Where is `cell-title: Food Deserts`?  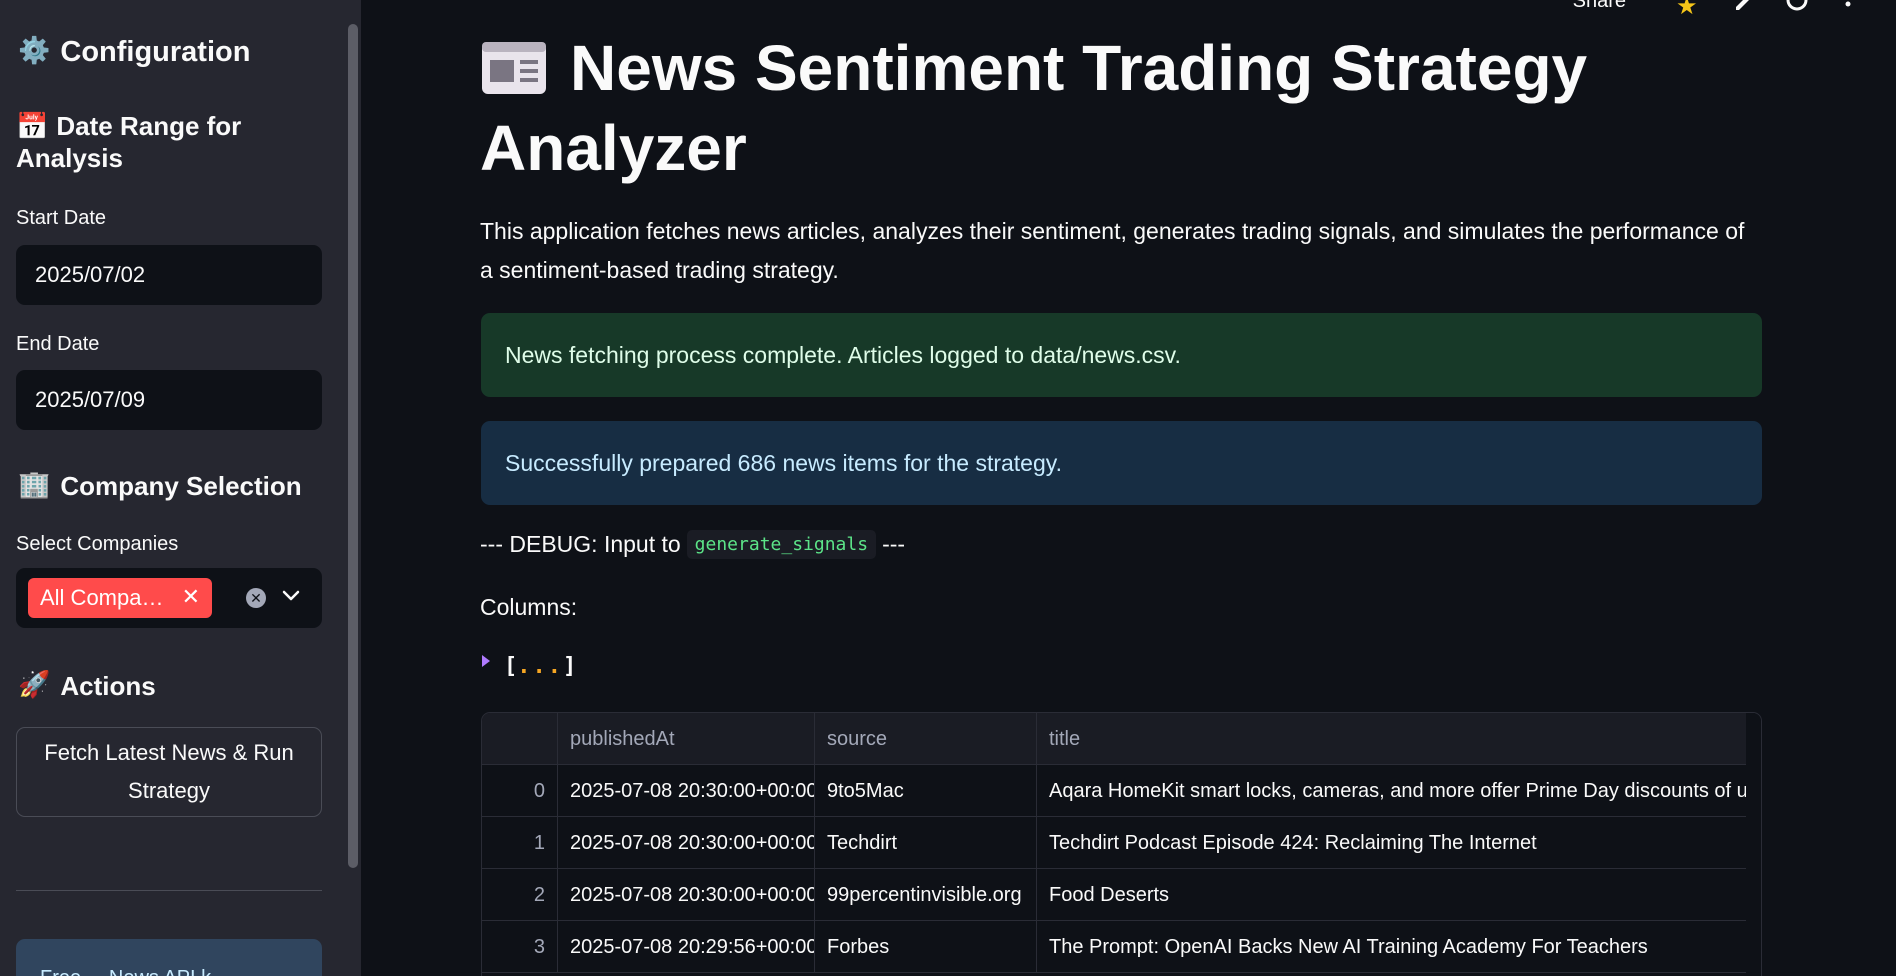
cell-title: Food Deserts is located at coordinates (1392, 895).